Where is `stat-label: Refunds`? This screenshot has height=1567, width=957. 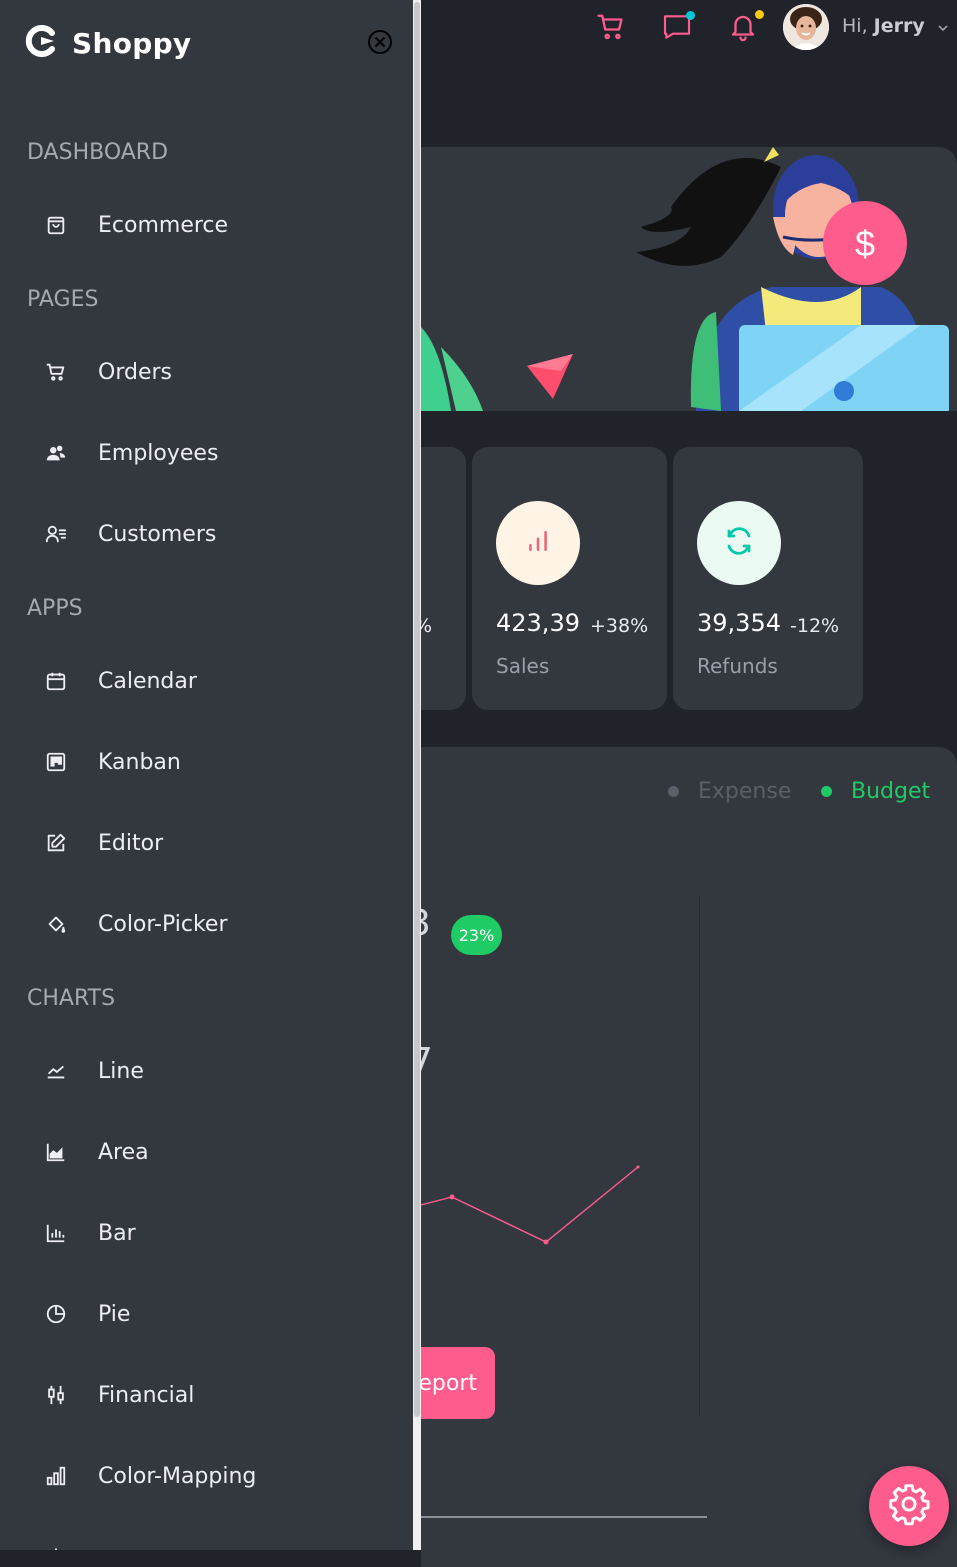 stat-label: Refunds is located at coordinates (737, 666).